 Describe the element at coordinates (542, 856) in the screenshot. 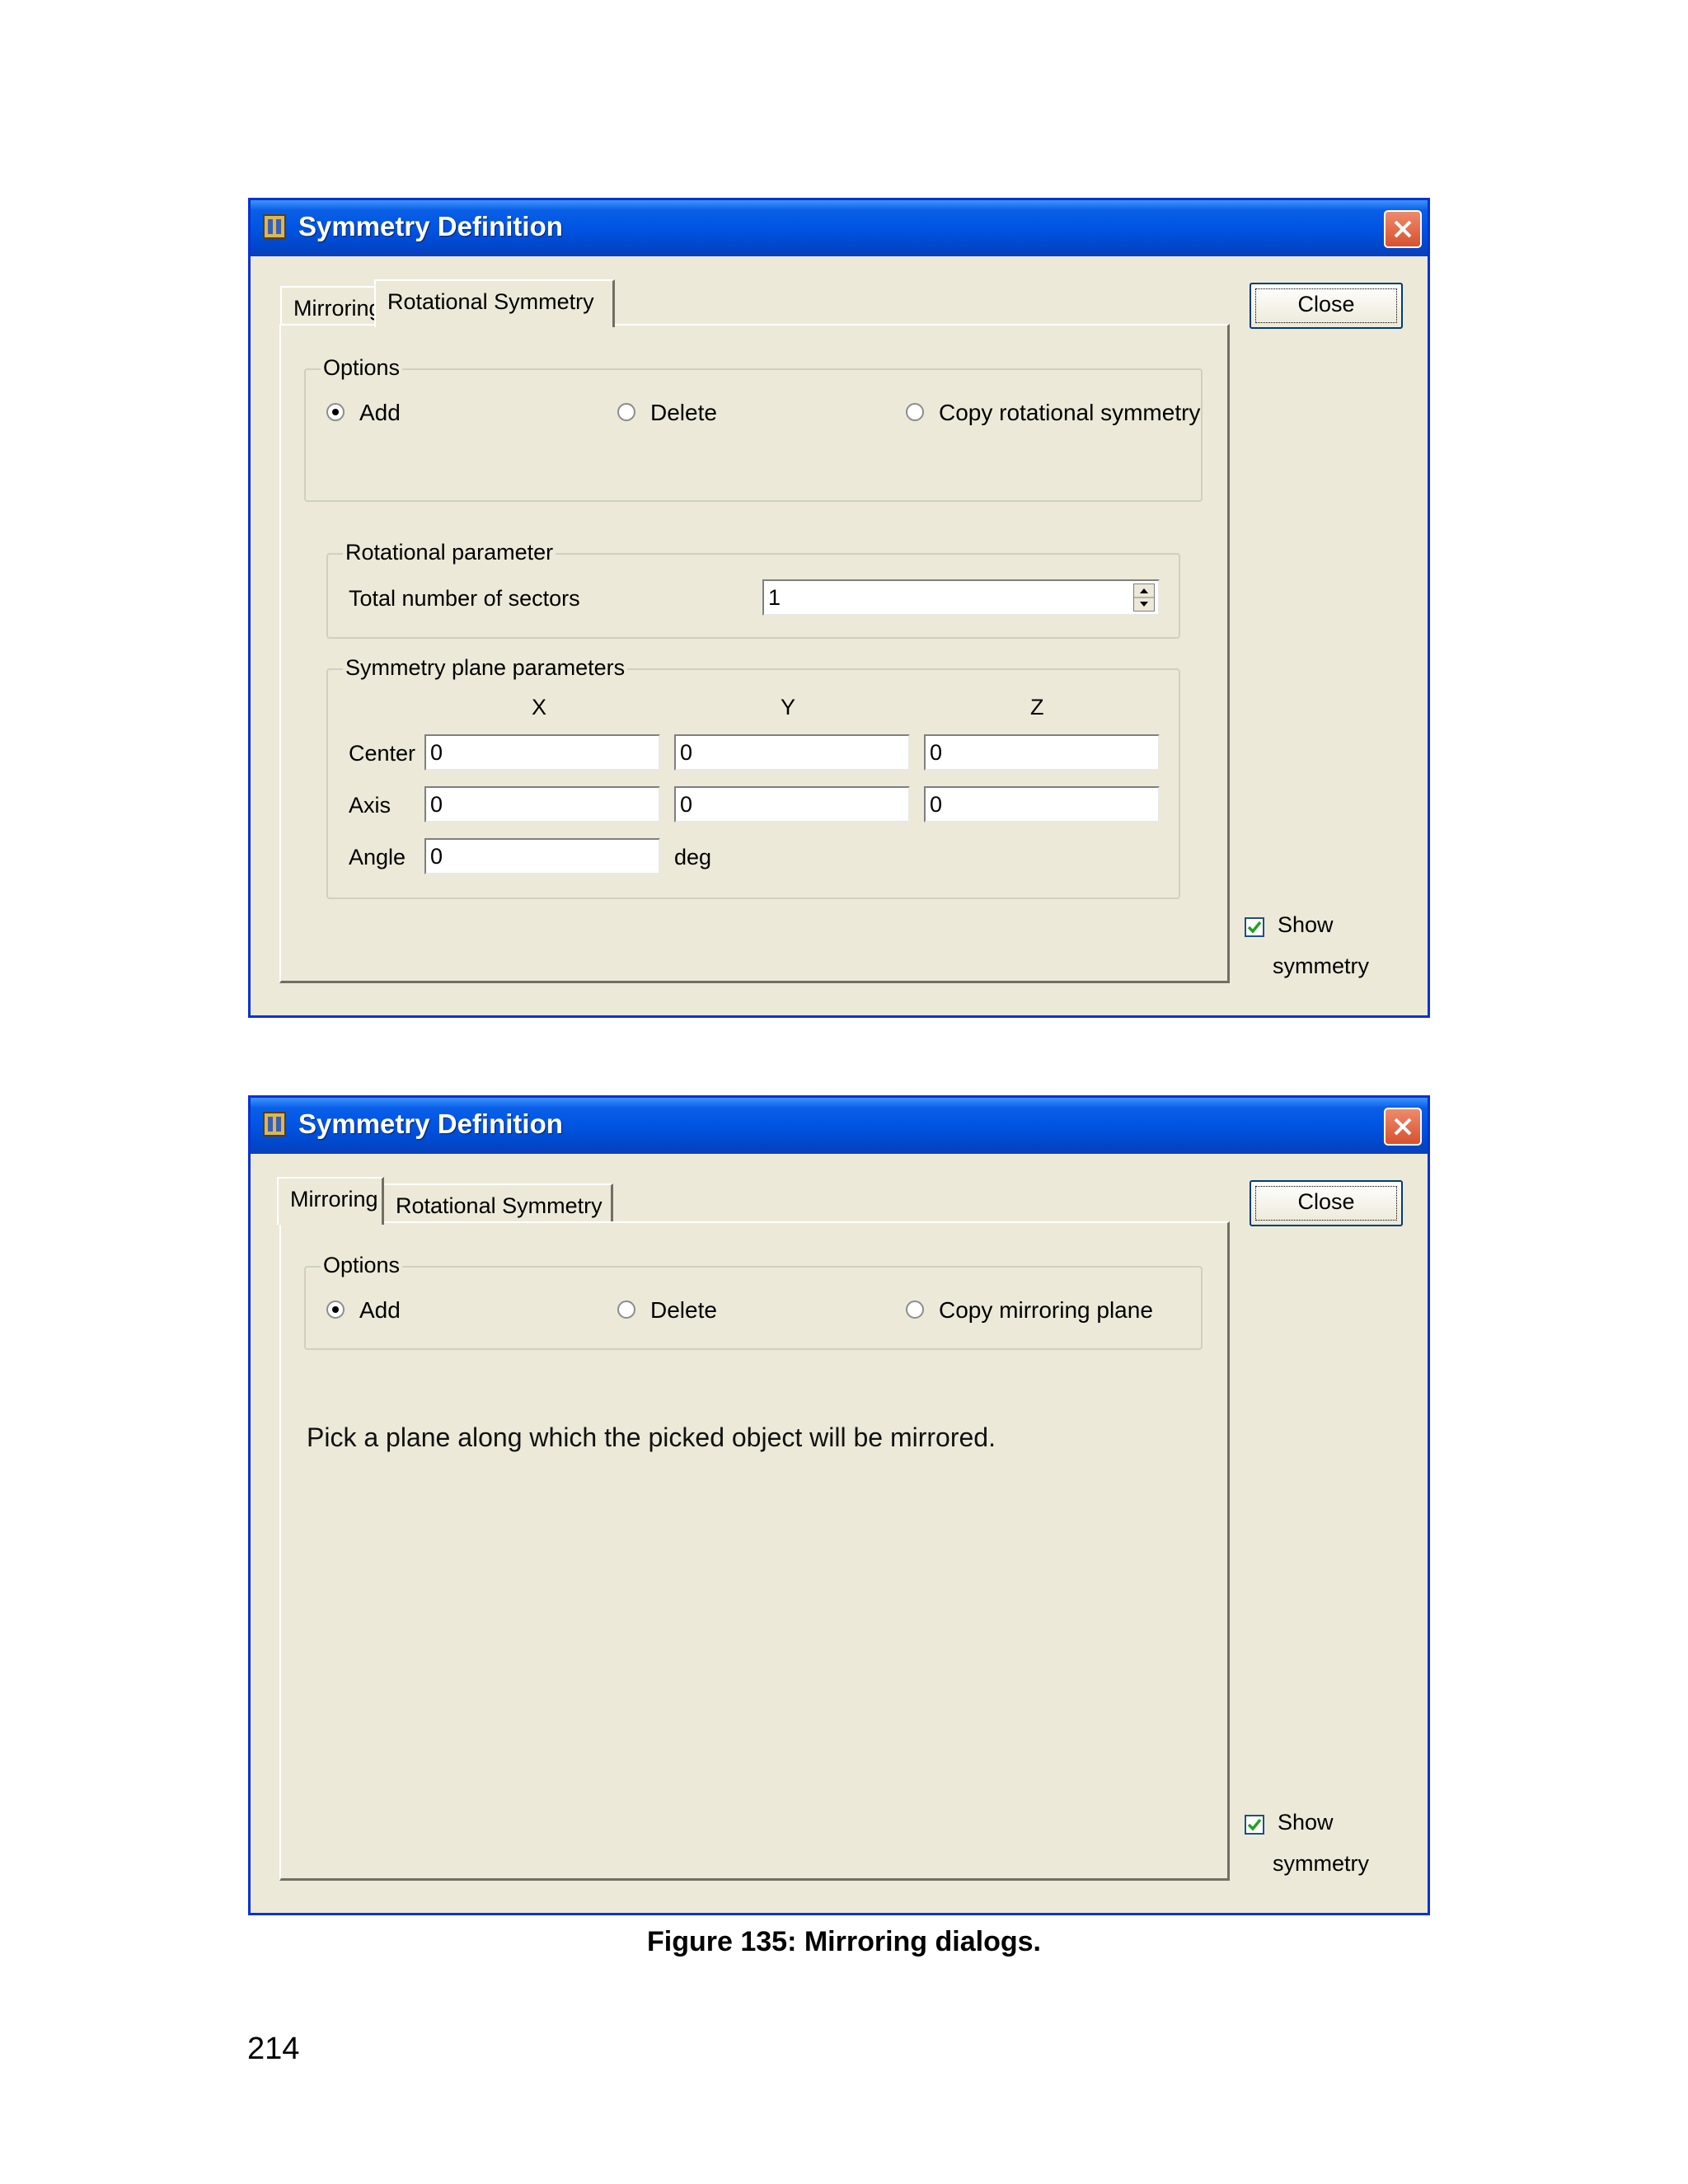

I see `angle-input: 0` at that location.